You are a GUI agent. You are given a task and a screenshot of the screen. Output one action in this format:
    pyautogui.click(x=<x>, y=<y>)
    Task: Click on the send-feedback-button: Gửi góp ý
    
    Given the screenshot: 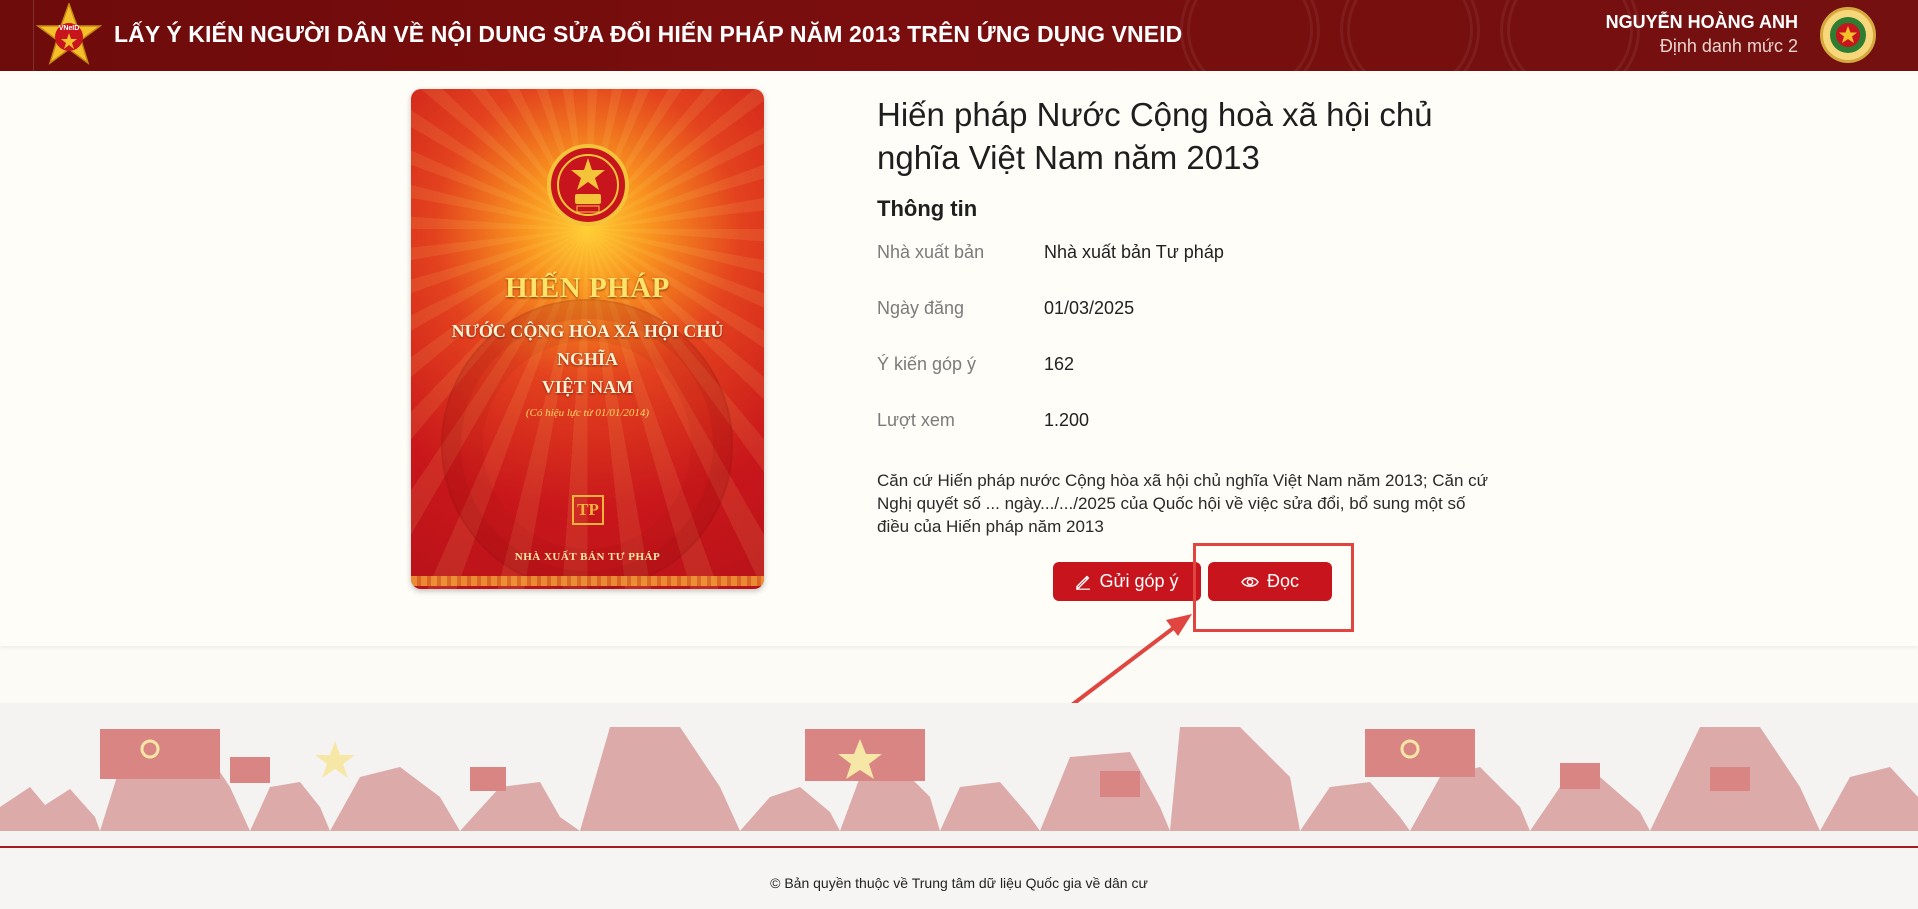 What is the action you would take?
    pyautogui.click(x=1127, y=581)
    